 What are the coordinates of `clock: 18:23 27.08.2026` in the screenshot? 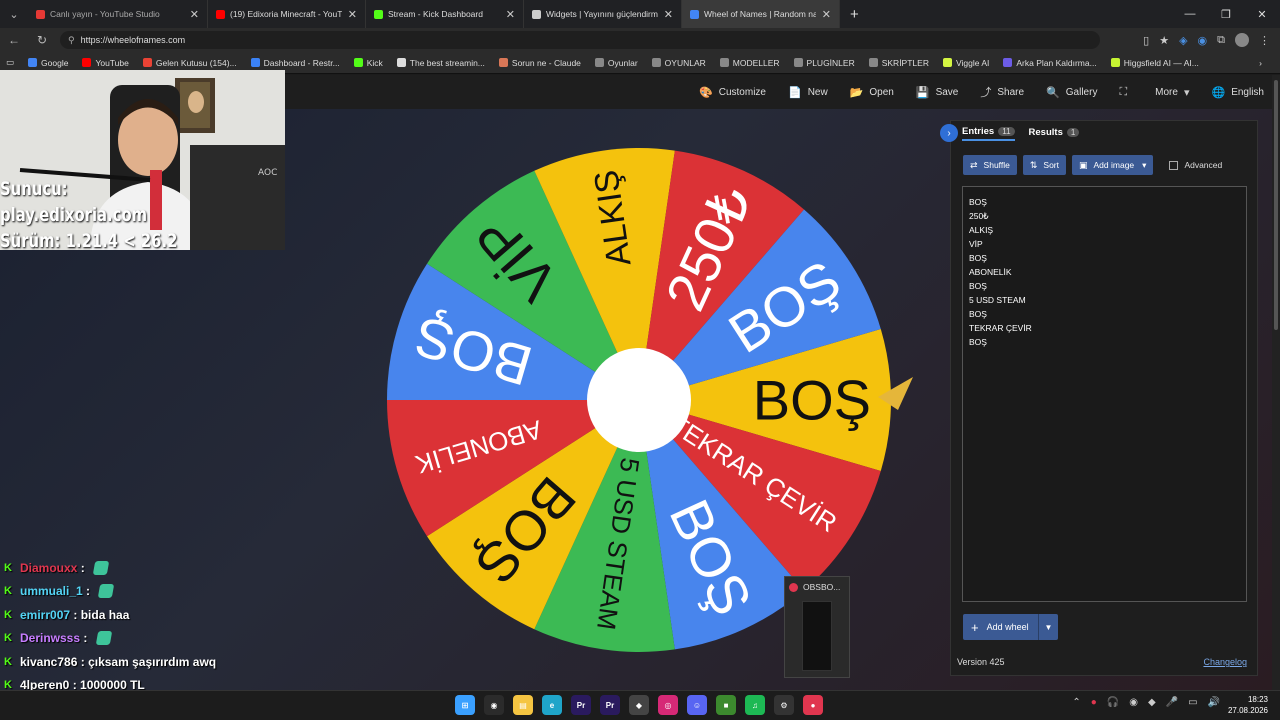 It's located at (1248, 705).